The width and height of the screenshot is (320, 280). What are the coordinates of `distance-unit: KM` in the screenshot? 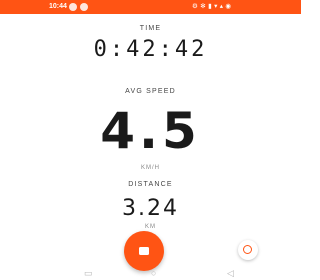 It's located at (150, 227).